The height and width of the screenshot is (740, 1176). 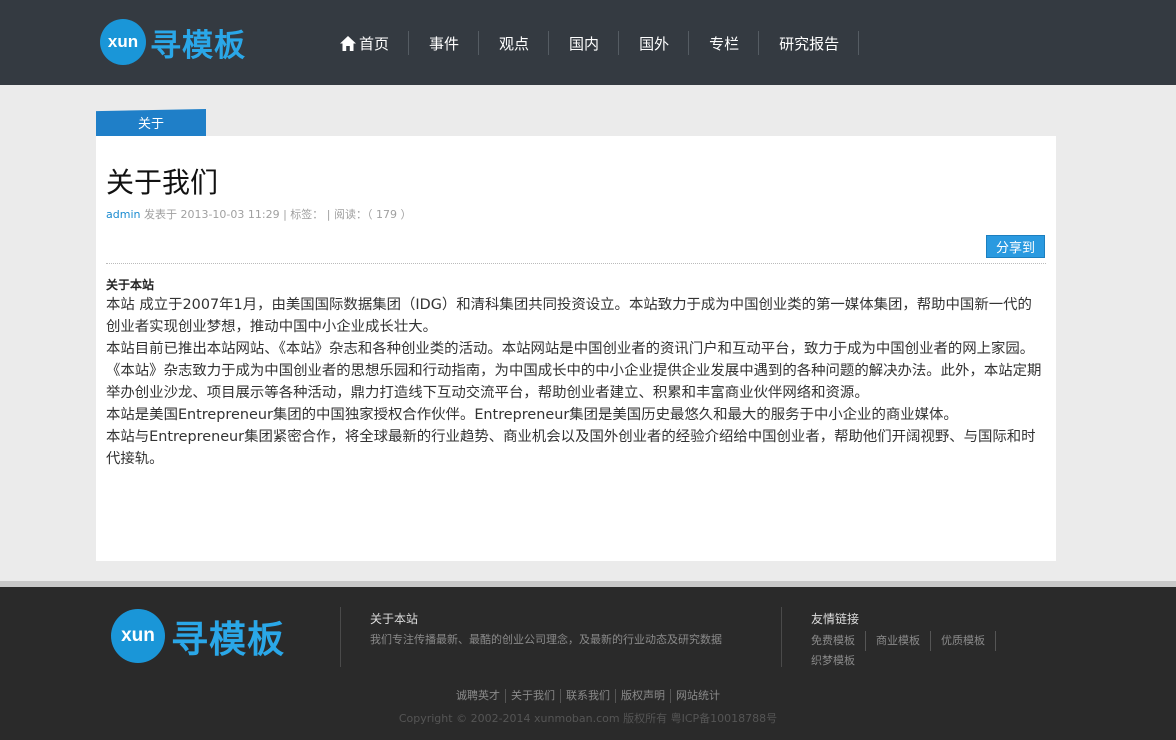 What do you see at coordinates (394, 619) in the screenshot?
I see `footer-about-heading: 关于本站` at bounding box center [394, 619].